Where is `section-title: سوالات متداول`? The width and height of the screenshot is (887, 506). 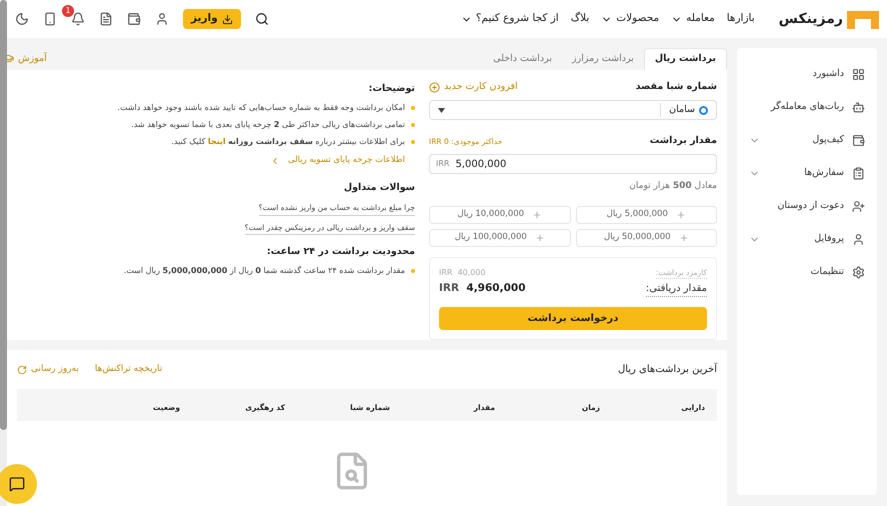 section-title: سوالات متداول is located at coordinates (378, 188).